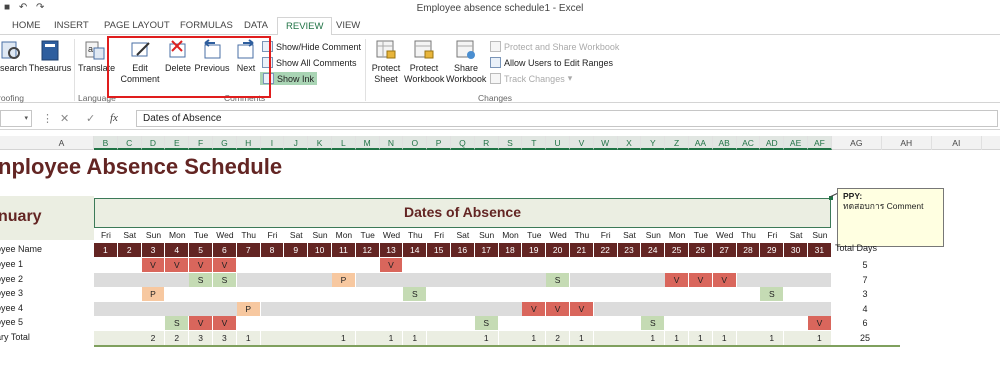  I want to click on column-header-i: I, so click(272, 143).